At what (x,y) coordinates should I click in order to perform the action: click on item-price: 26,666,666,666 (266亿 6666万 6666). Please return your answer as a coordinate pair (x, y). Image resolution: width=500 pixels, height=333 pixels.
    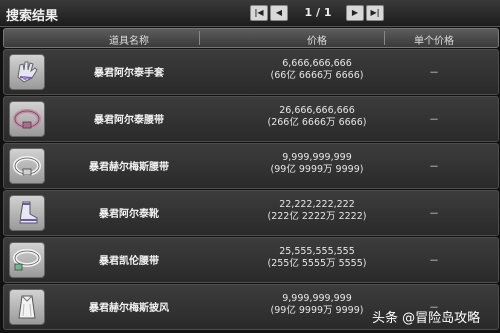
    Looking at the image, I should click on (317, 117).